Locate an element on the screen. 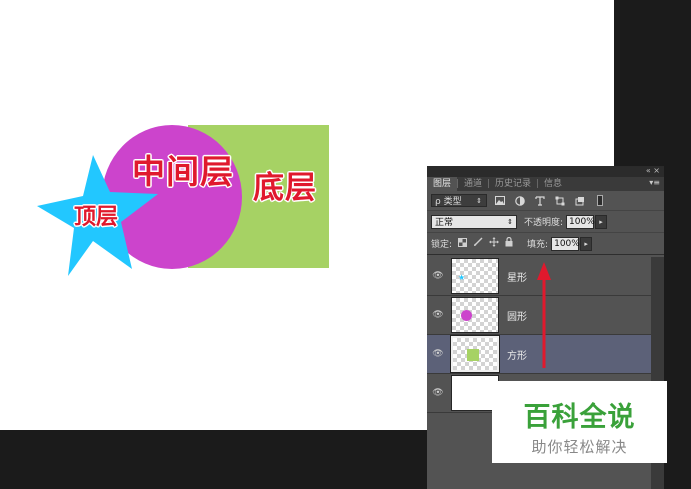 Image resolution: width=691 pixels, height=489 pixels. lock-row: 锁定: 填充: 100% ▸ is located at coordinates (545, 244).